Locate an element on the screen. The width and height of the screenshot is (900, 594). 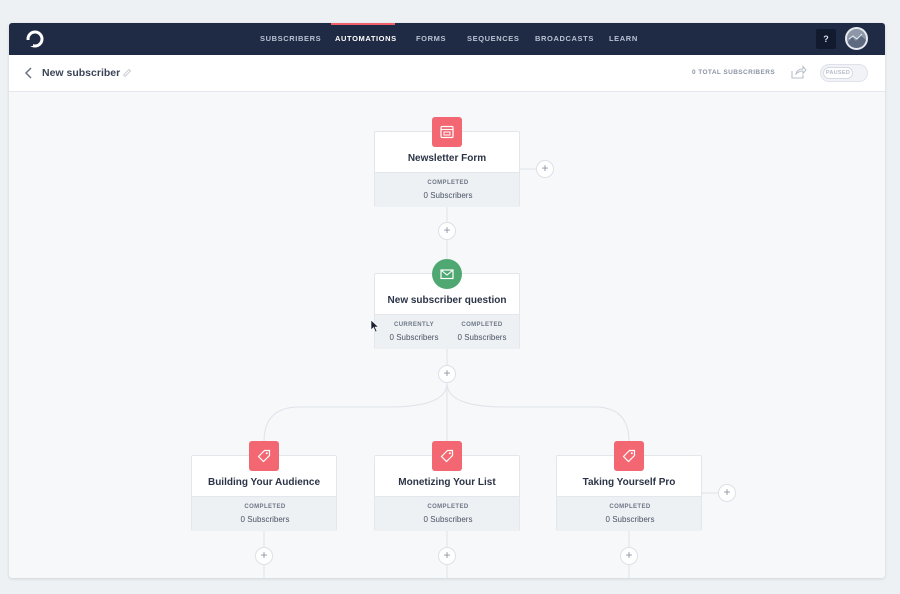
email-icon is located at coordinates (447, 274).